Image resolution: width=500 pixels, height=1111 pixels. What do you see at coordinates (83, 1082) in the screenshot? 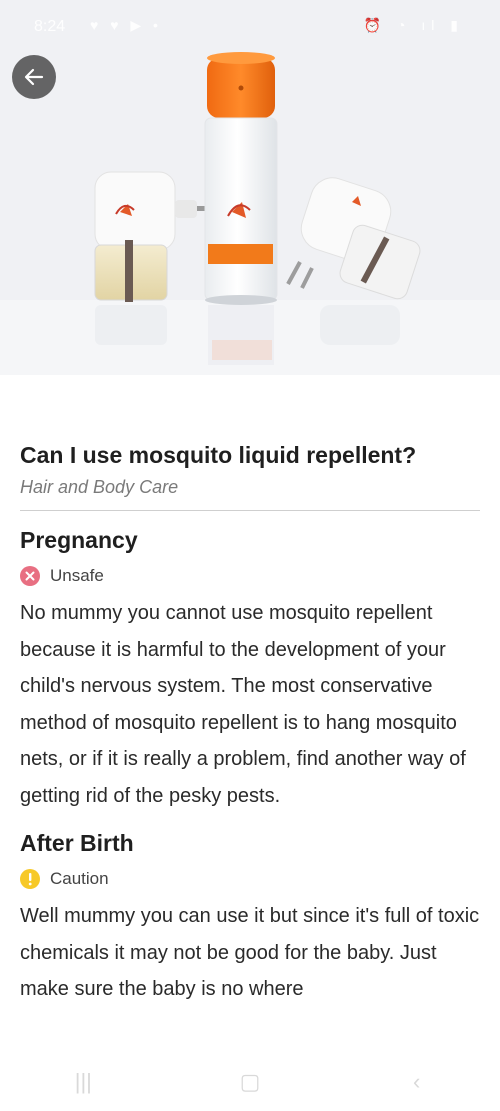
I see `recent-apps-button: |||` at bounding box center [83, 1082].